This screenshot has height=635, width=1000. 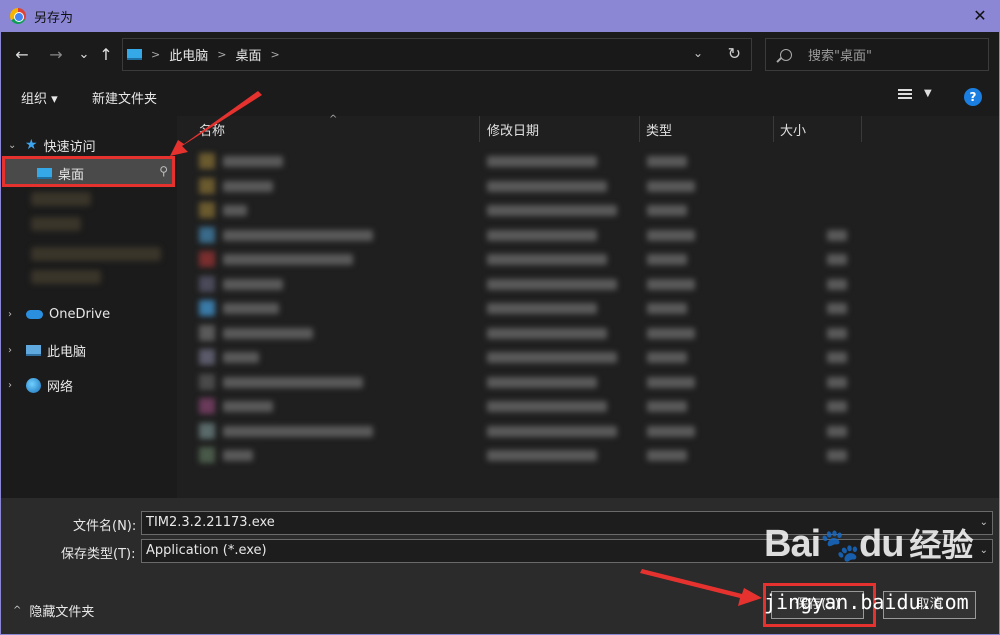 I want to click on baidu-logo-paw: 🐾, so click(x=840, y=545).